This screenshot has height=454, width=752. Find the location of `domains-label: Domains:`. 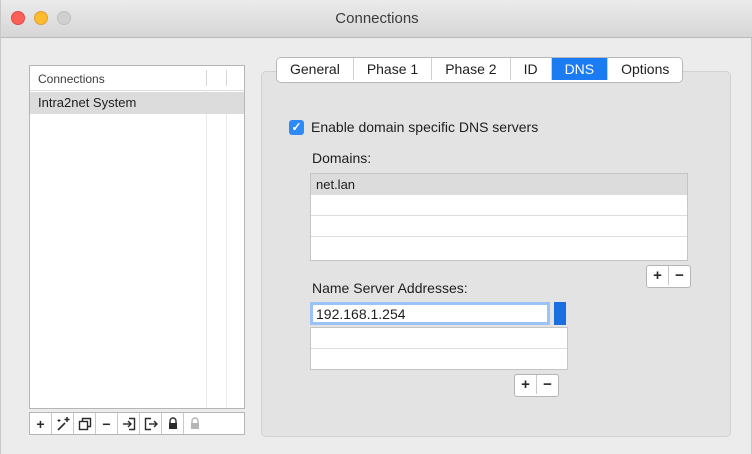

domains-label: Domains: is located at coordinates (342, 158).